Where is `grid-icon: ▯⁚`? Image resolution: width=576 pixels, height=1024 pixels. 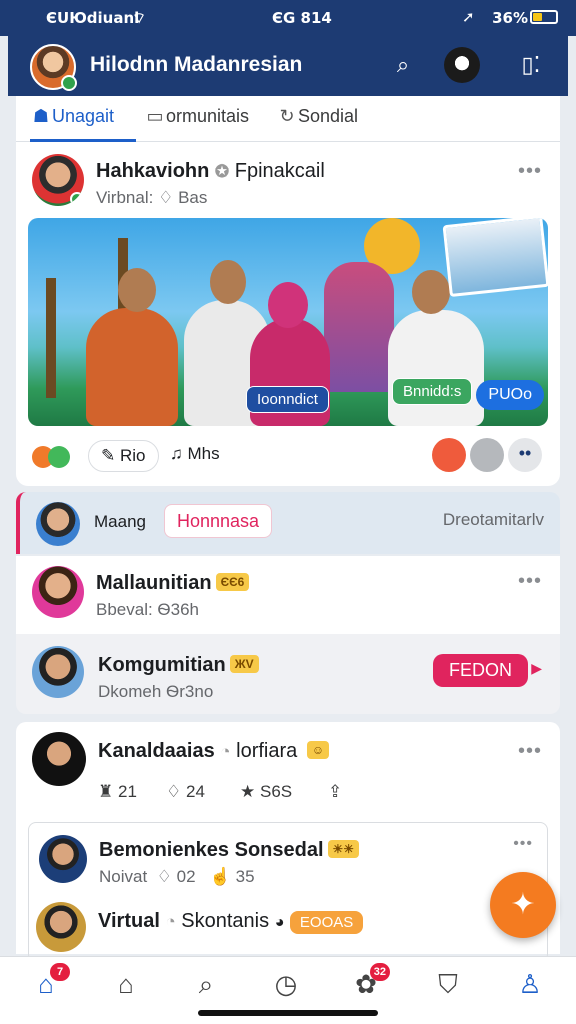 grid-icon: ▯⁚ is located at coordinates (531, 65).